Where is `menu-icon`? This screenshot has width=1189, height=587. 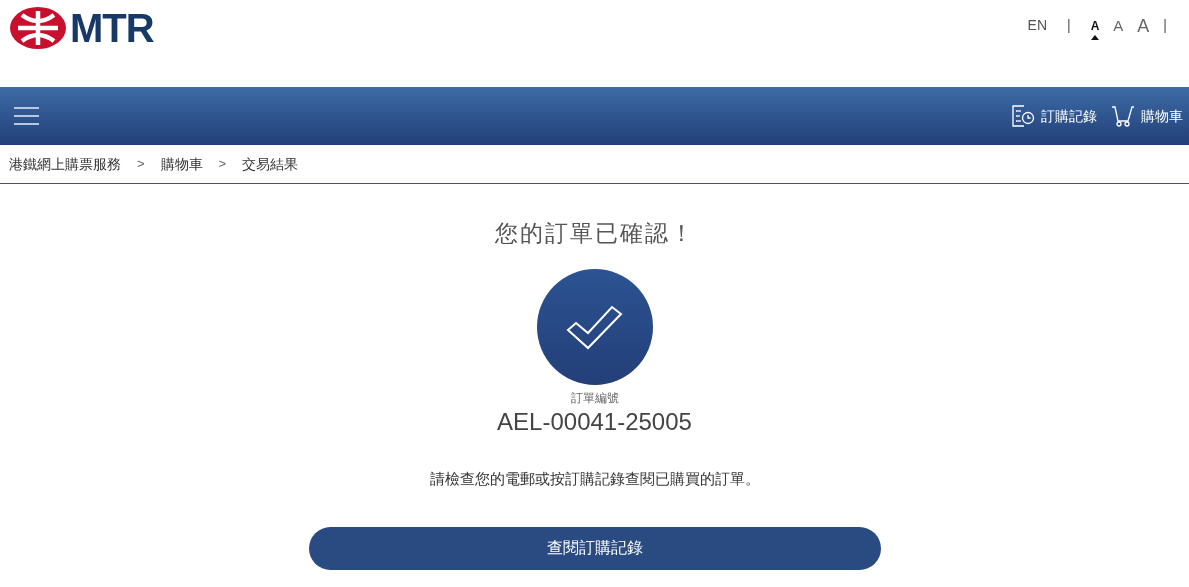
menu-icon is located at coordinates (26, 116).